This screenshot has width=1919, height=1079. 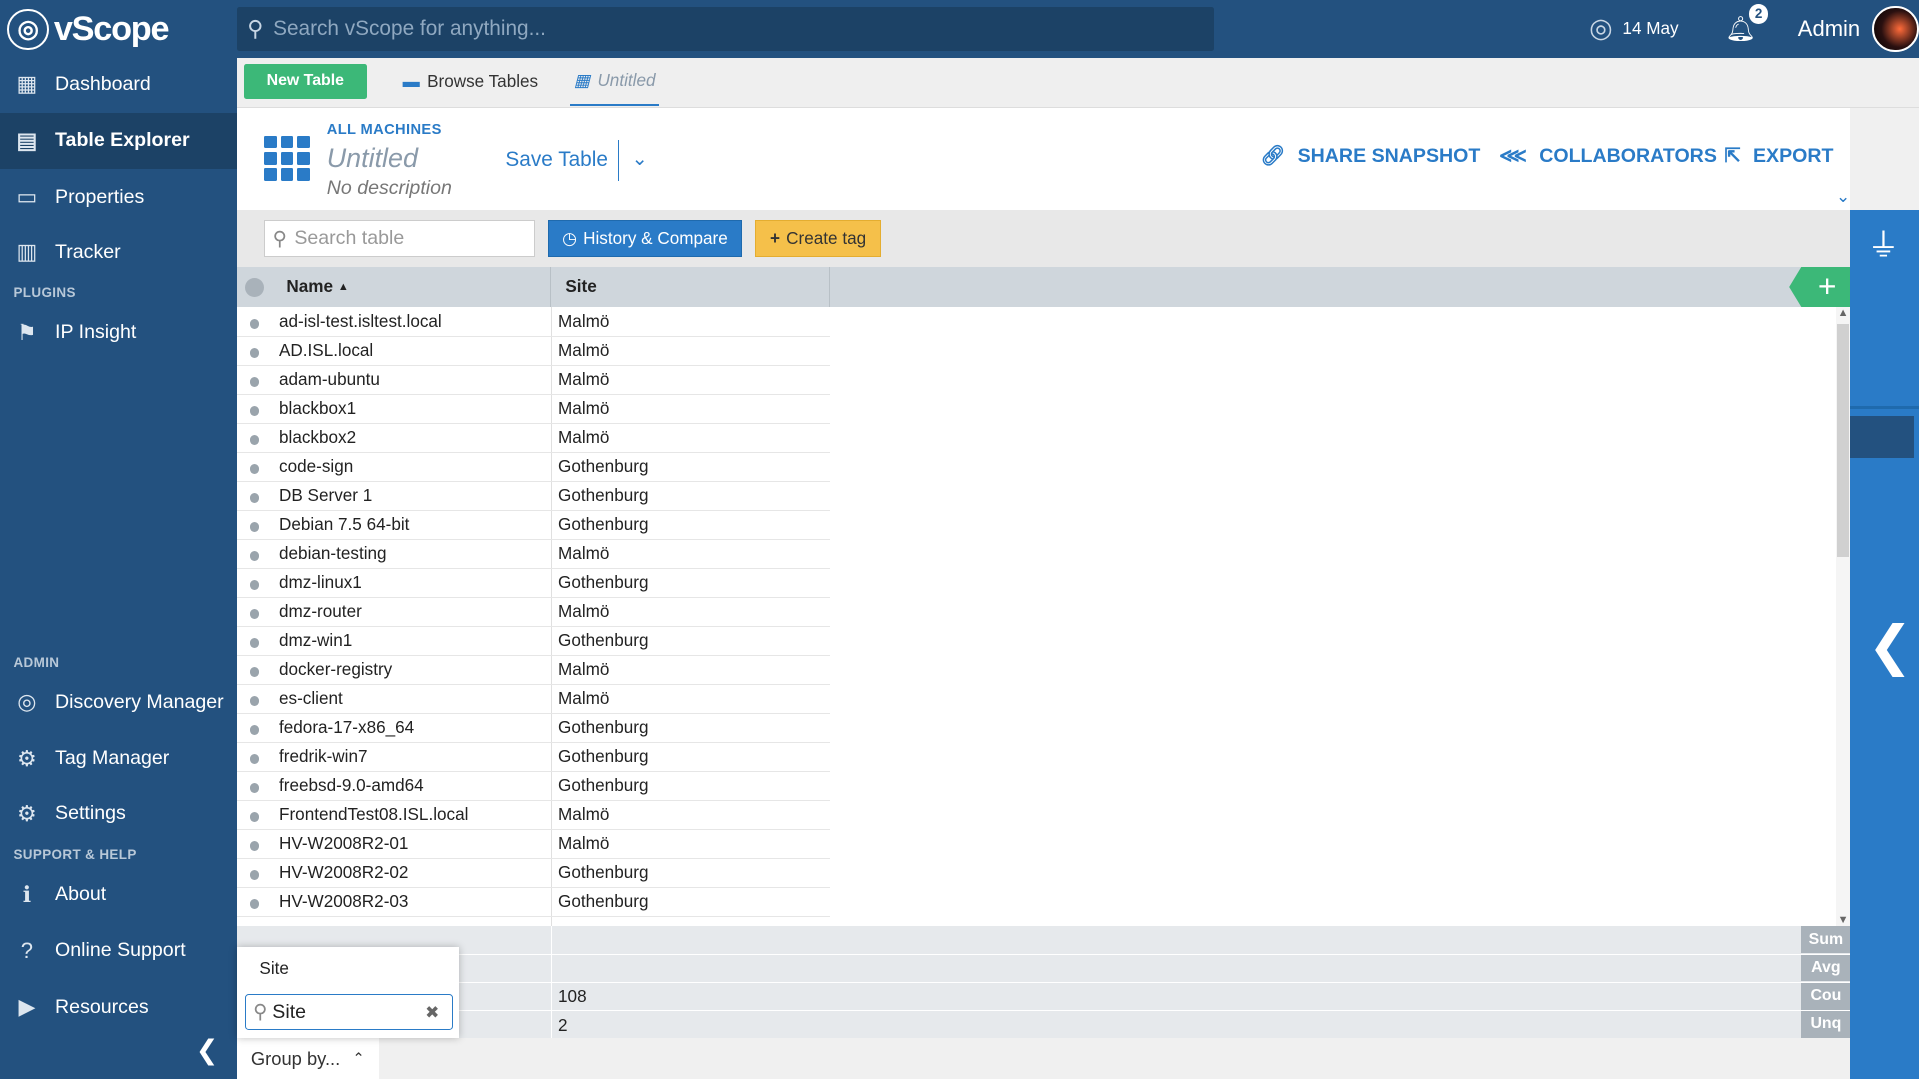 What do you see at coordinates (533, 583) in the screenshot?
I see `table-row: dmz-linux1 Gothenburg` at bounding box center [533, 583].